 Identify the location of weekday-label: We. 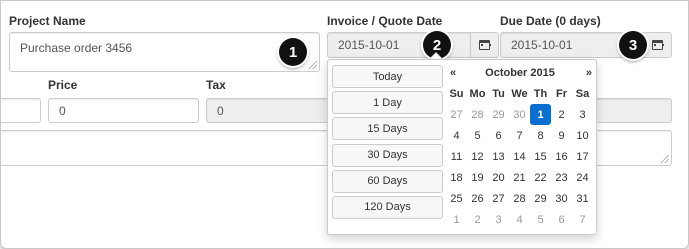
(519, 94).